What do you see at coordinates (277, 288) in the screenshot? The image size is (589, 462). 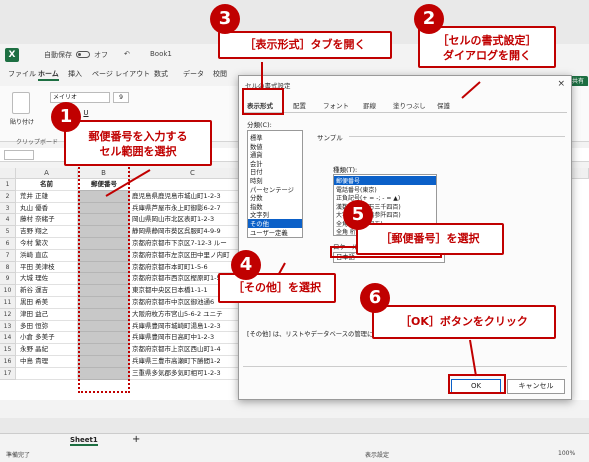 I see `callout-4-box: ［その他］を選択` at bounding box center [277, 288].